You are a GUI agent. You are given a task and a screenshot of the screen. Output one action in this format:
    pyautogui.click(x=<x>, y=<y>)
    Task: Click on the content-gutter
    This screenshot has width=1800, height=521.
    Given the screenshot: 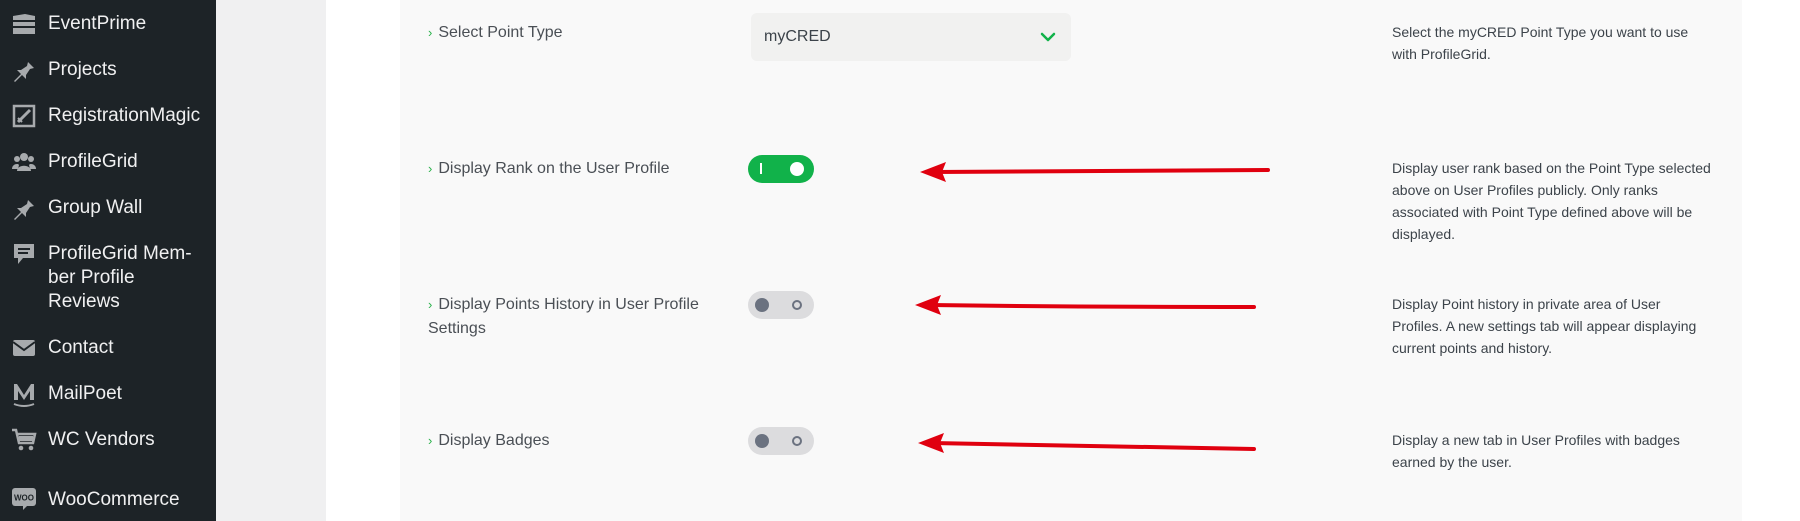 What is the action you would take?
    pyautogui.click(x=271, y=260)
    